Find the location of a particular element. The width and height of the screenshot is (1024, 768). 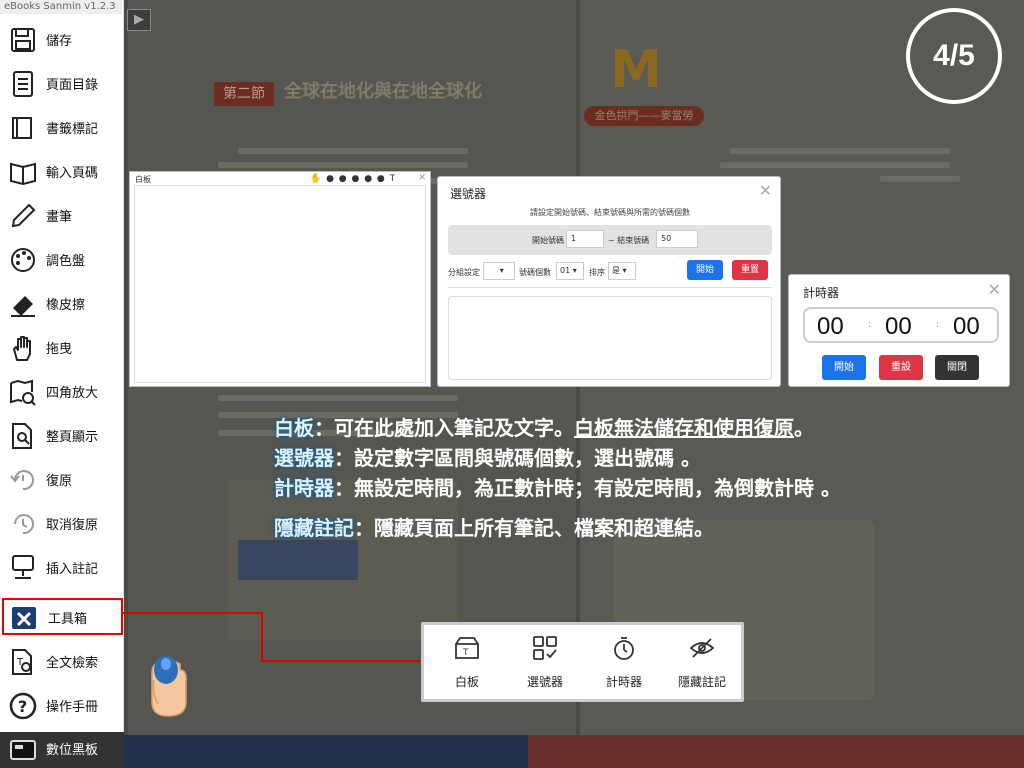

group-label: 分組設定 is located at coordinates (464, 272).